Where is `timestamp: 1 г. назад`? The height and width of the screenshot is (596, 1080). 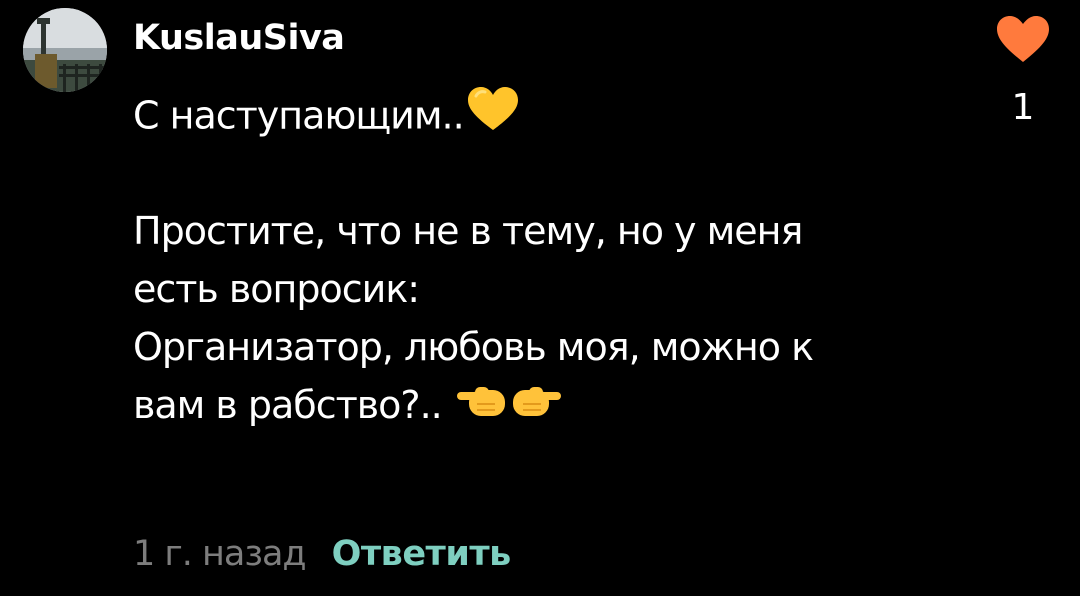 timestamp: 1 г. назад is located at coordinates (220, 554).